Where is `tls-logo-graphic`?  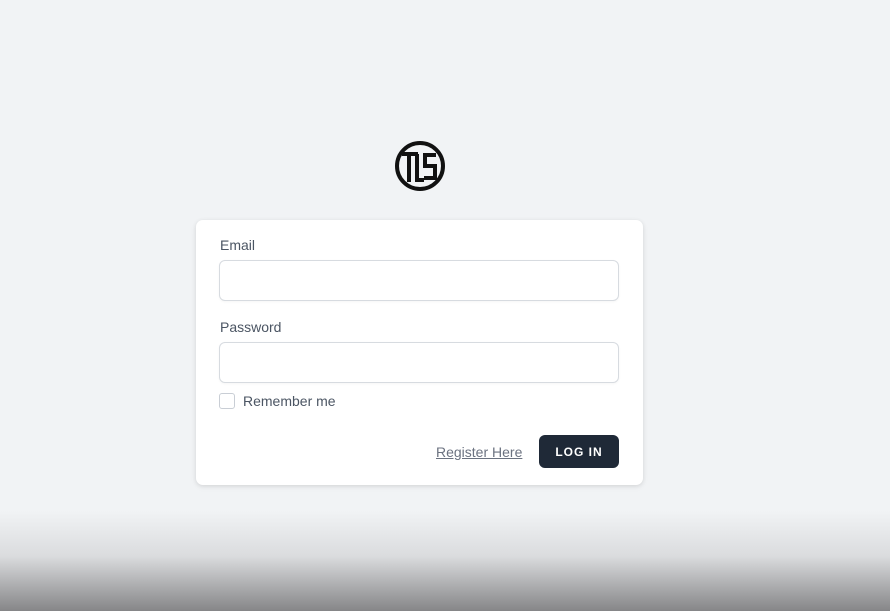
tls-logo-graphic is located at coordinates (420, 166).